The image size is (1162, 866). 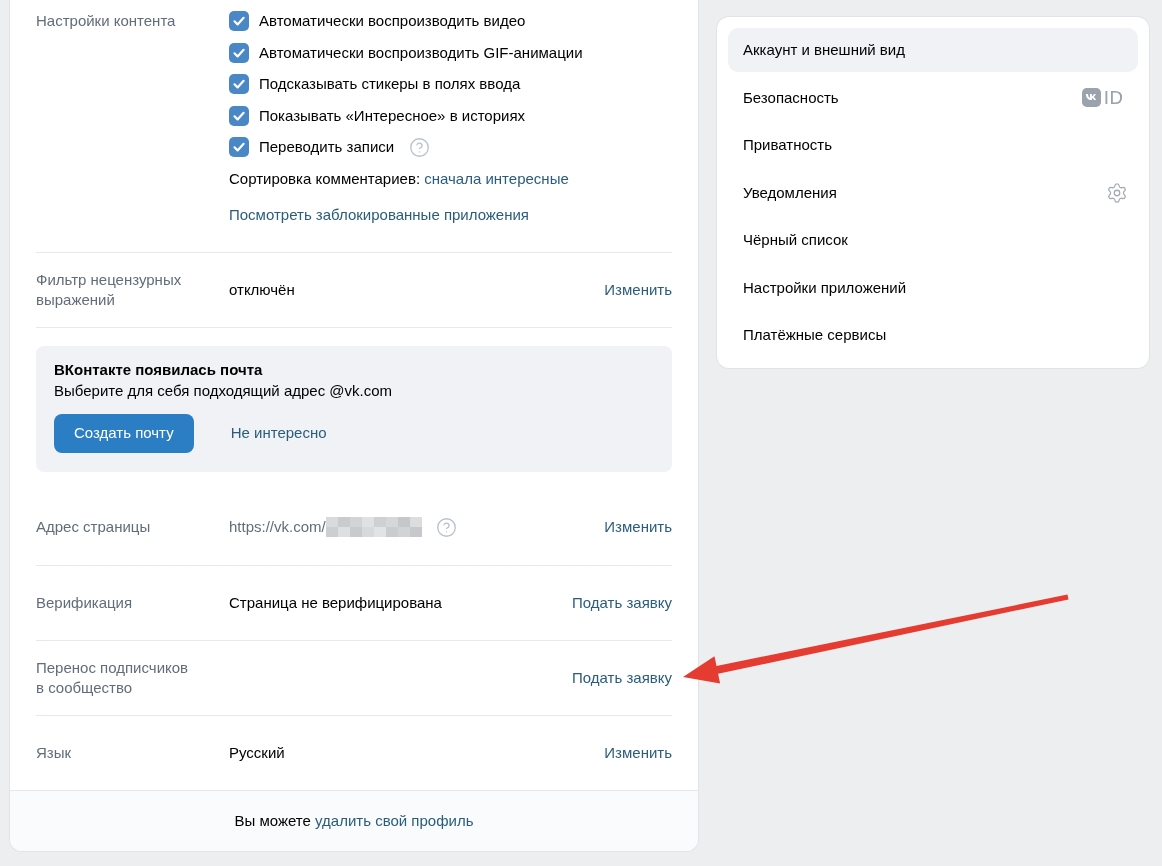 What do you see at coordinates (1091, 97) in the screenshot?
I see `vk-logo-icon` at bounding box center [1091, 97].